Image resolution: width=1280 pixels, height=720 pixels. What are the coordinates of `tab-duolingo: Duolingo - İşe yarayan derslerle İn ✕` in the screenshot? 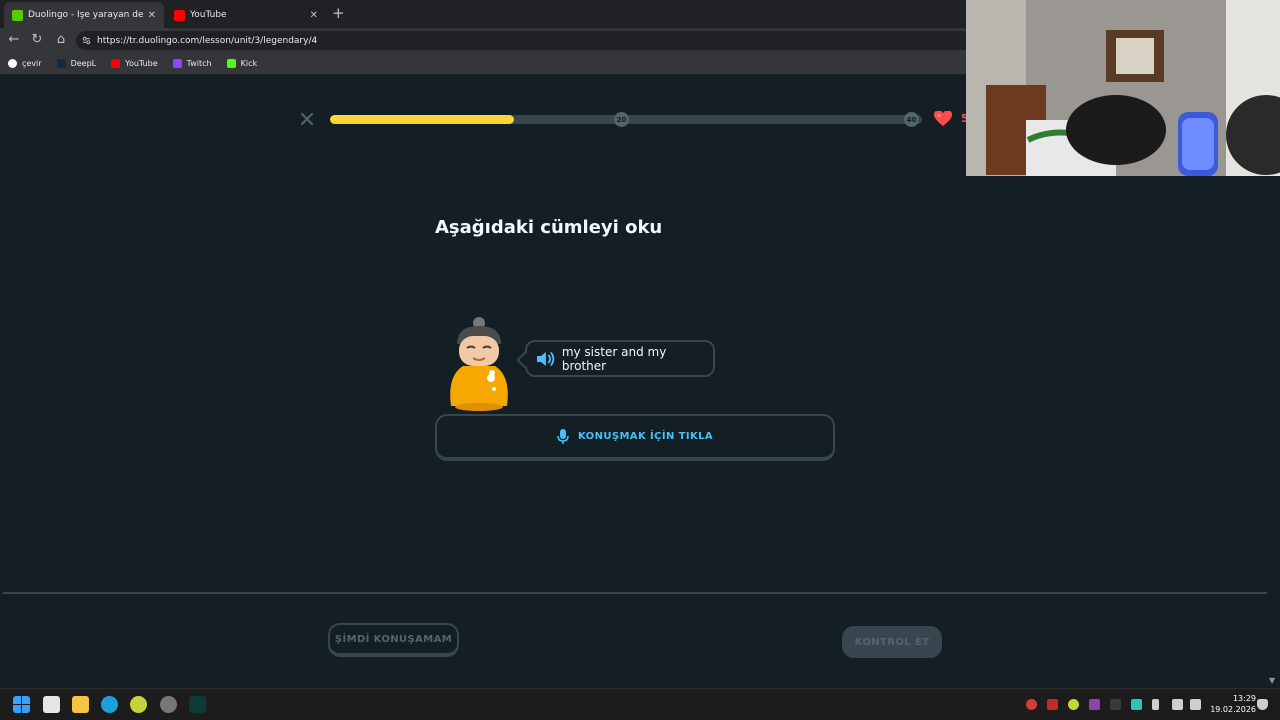 It's located at (84, 15).